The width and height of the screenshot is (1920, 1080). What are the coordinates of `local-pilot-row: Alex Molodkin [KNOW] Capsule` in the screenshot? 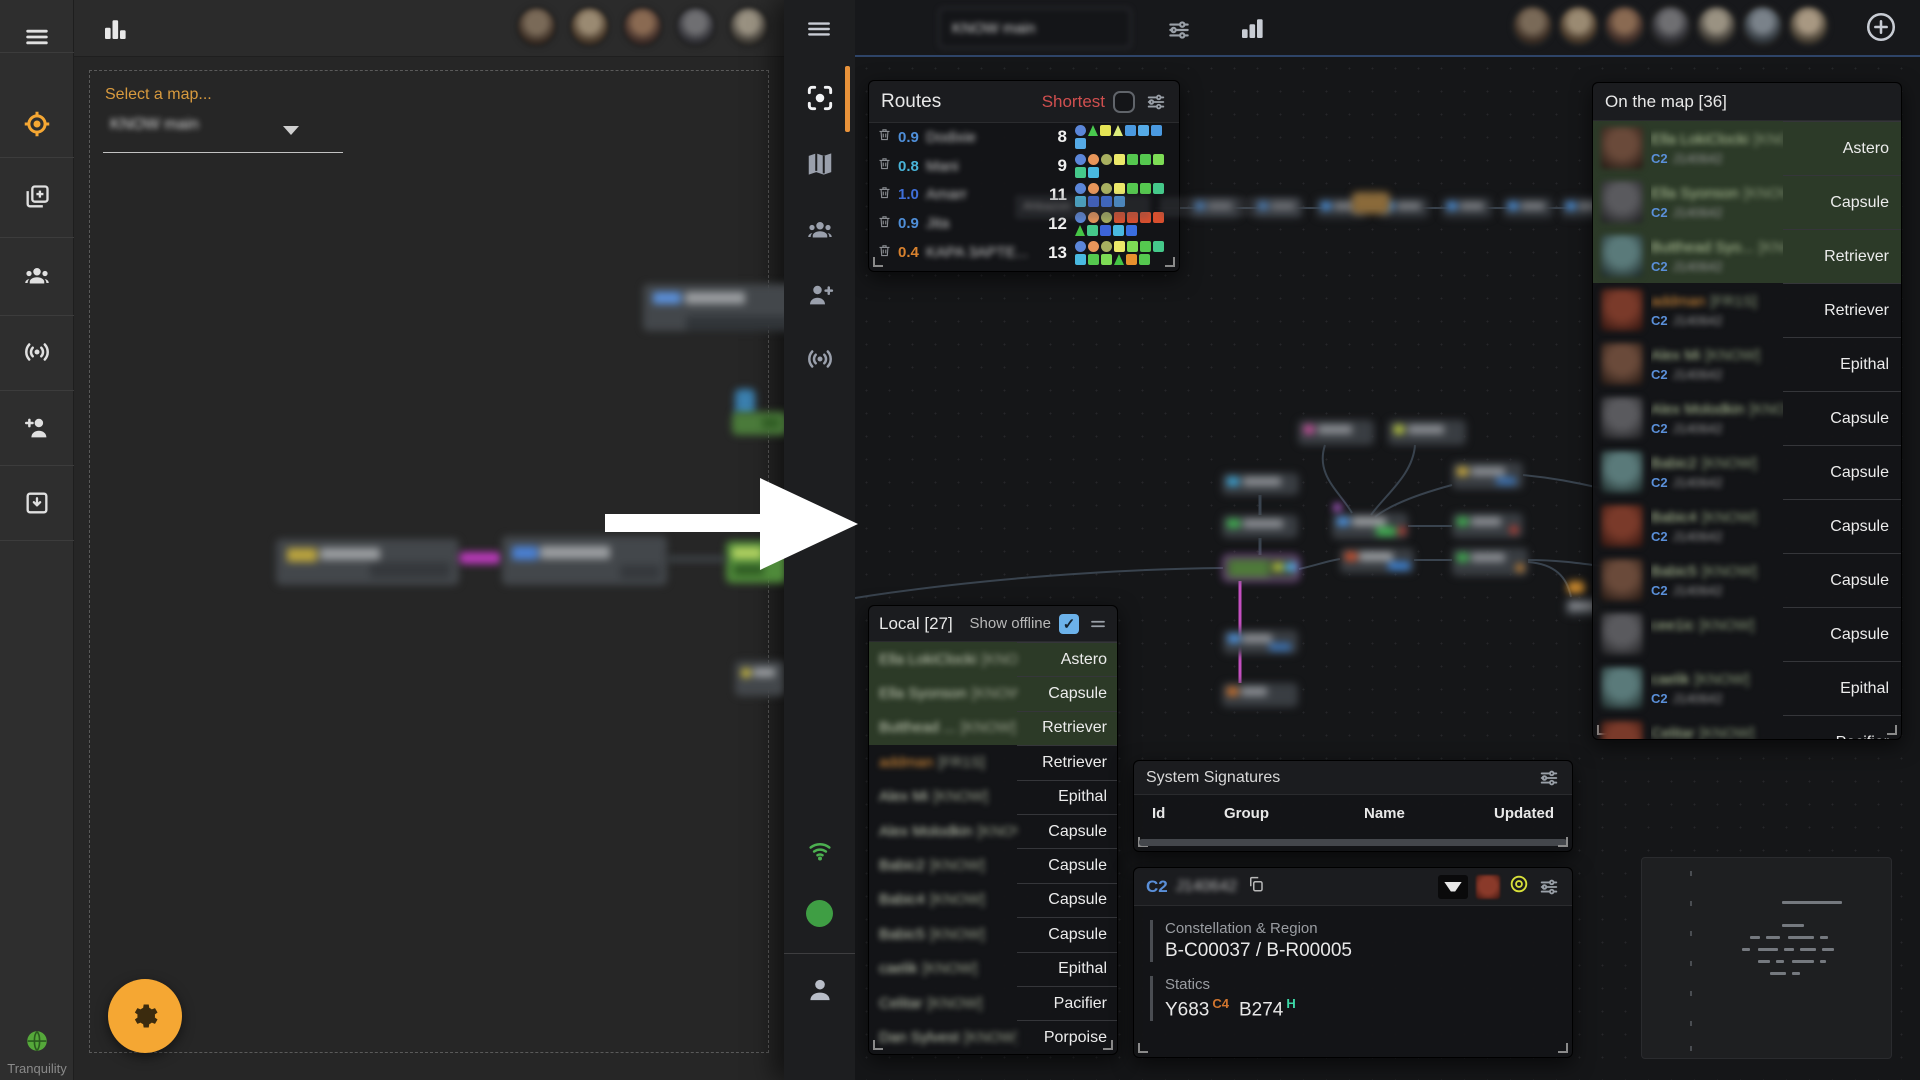 It's located at (993, 830).